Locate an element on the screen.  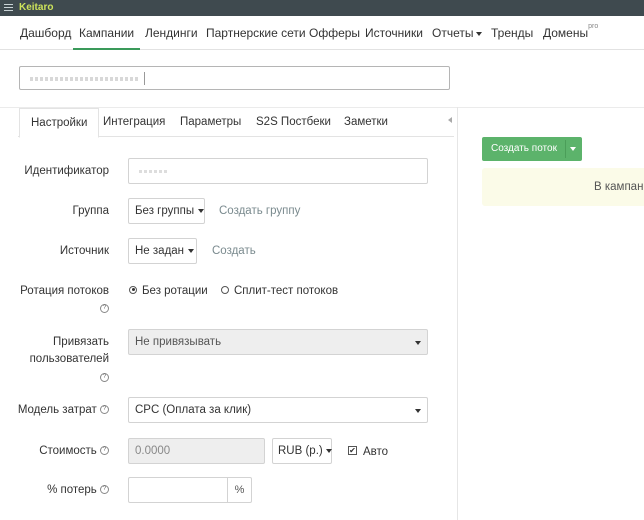
brand-logo: Keitaro is located at coordinates (36, 8).